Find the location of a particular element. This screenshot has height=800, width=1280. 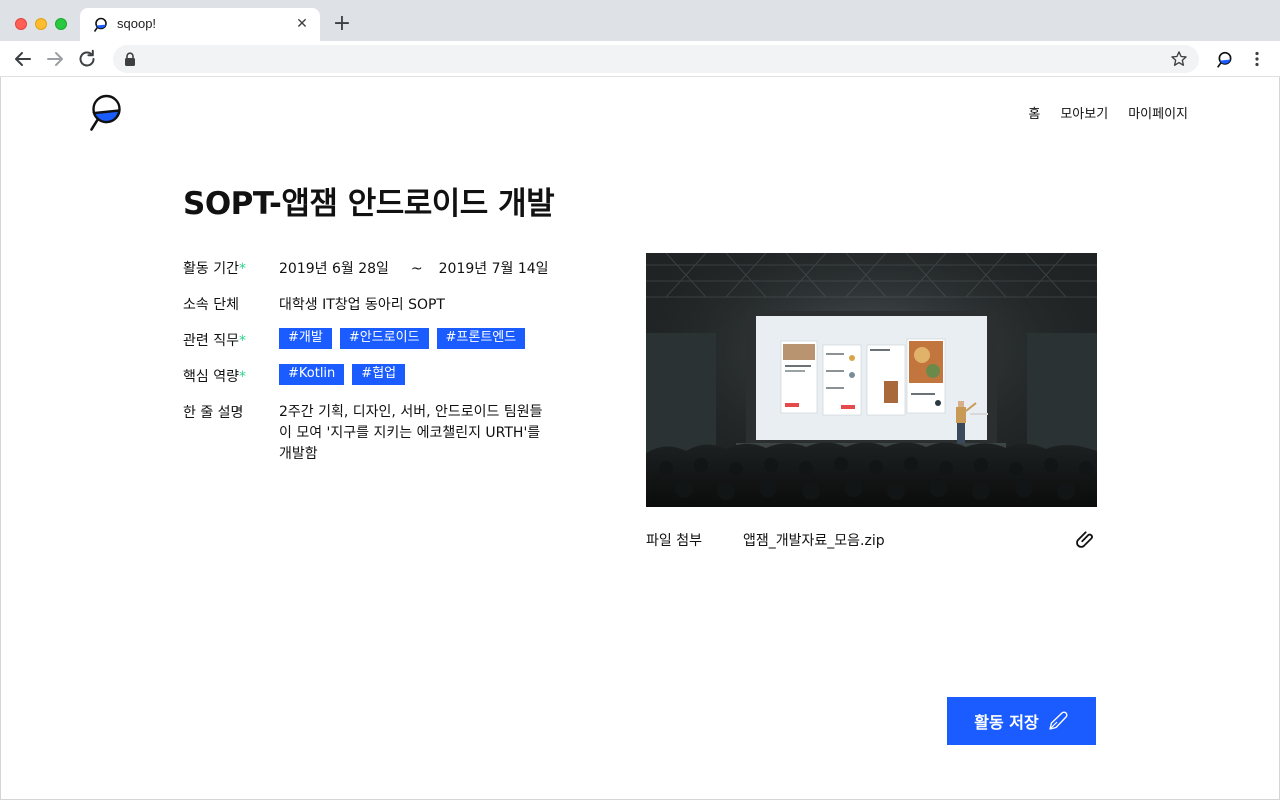

save-activity-button: 활동 저장 is located at coordinates (1021, 721).